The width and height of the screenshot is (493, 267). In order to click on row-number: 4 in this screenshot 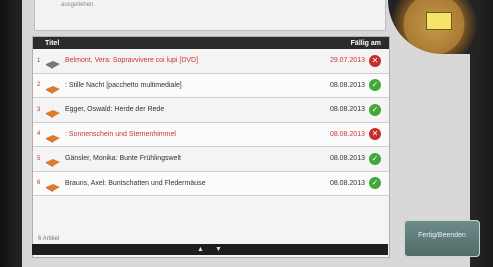, I will do `click(39, 134)`.